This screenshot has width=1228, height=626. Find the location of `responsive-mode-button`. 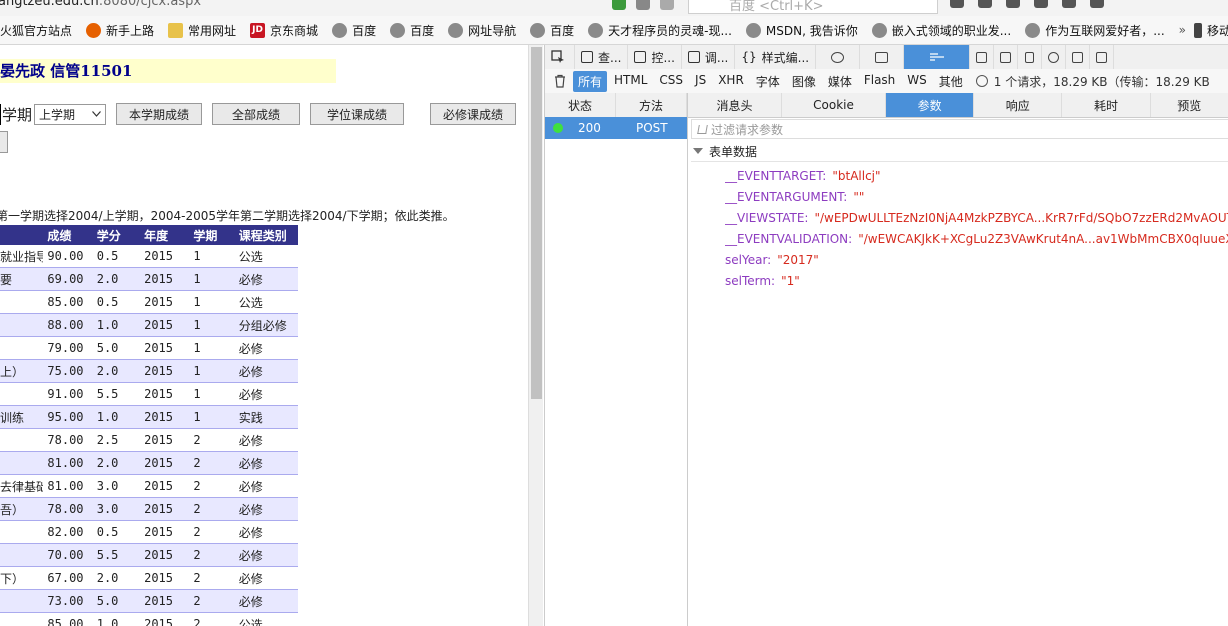

responsive-mode-button is located at coordinates (1030, 57).